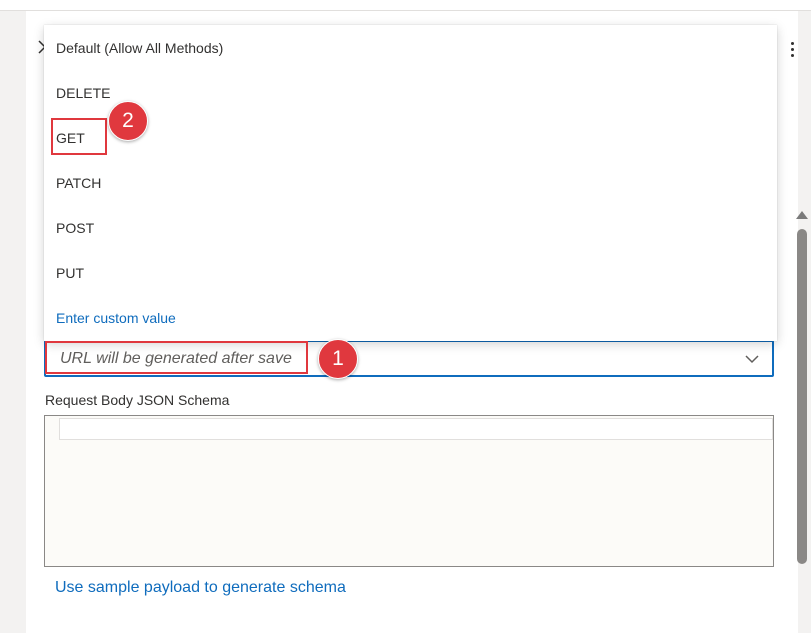 The height and width of the screenshot is (633, 811). Describe the element at coordinates (802, 215) in the screenshot. I see `scroll-up-icon` at that location.